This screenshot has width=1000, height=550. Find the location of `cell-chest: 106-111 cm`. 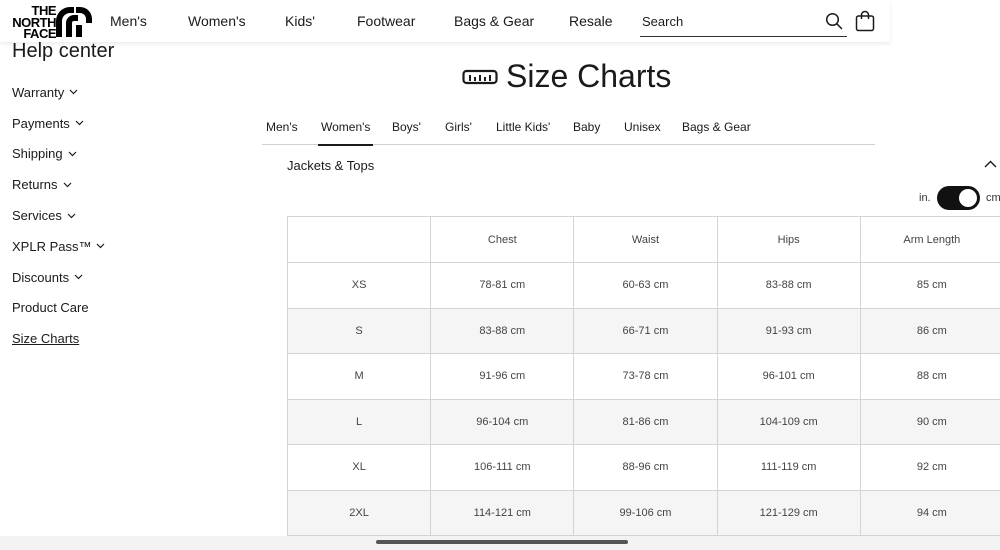

cell-chest: 106-111 cm is located at coordinates (502, 467).